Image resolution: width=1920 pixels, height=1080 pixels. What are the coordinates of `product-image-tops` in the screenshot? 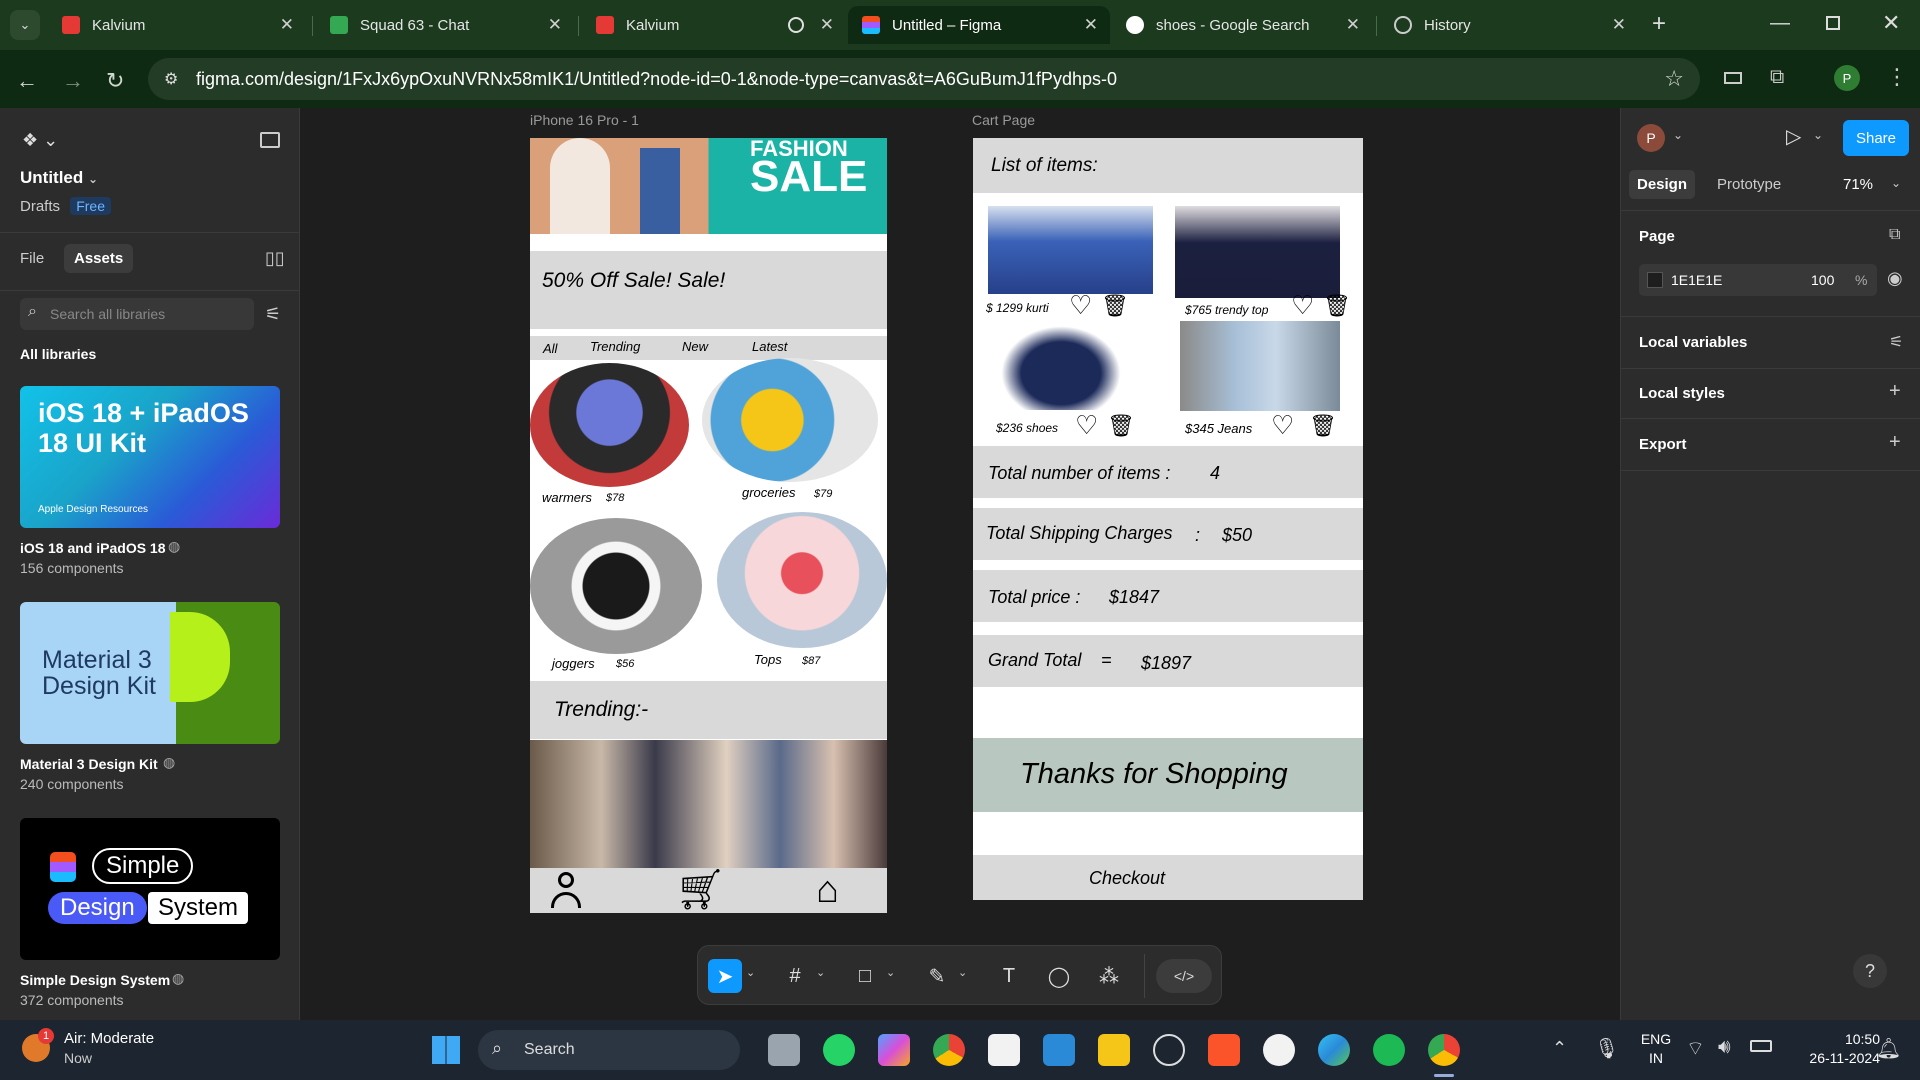 It's located at (802, 580).